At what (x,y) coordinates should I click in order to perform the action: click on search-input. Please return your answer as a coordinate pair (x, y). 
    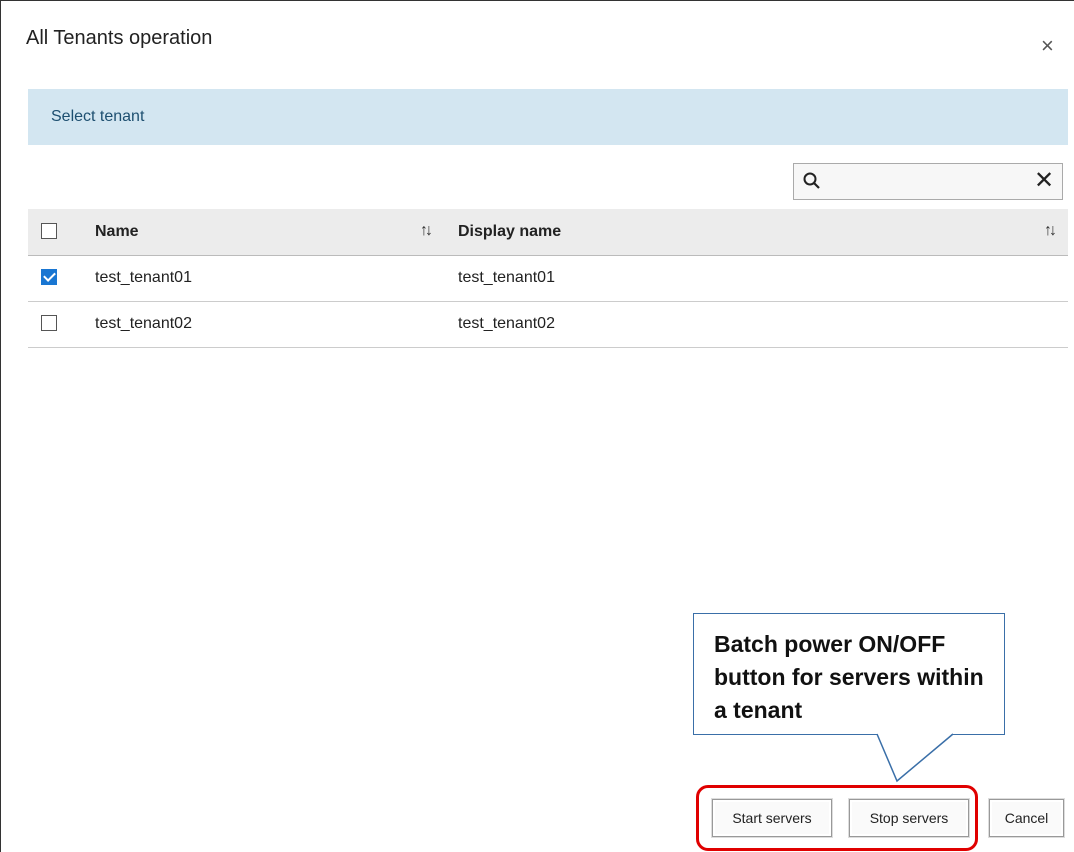
    Looking at the image, I should click on (925, 182).